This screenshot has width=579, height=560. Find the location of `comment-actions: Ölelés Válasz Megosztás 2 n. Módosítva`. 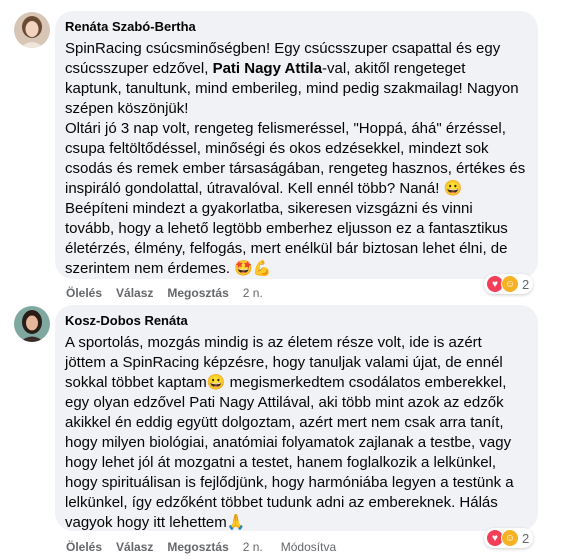

comment-actions: Ölelés Válasz Megosztás 2 n. Módosítva is located at coordinates (208, 547).